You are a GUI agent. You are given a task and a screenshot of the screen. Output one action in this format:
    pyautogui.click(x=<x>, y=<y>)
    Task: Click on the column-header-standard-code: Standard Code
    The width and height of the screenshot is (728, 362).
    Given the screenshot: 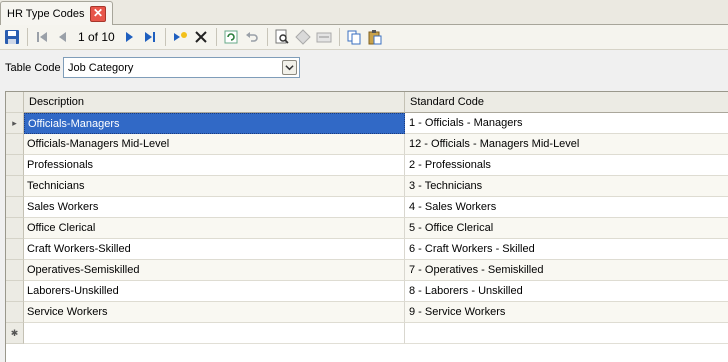 What is the action you would take?
    pyautogui.click(x=566, y=102)
    